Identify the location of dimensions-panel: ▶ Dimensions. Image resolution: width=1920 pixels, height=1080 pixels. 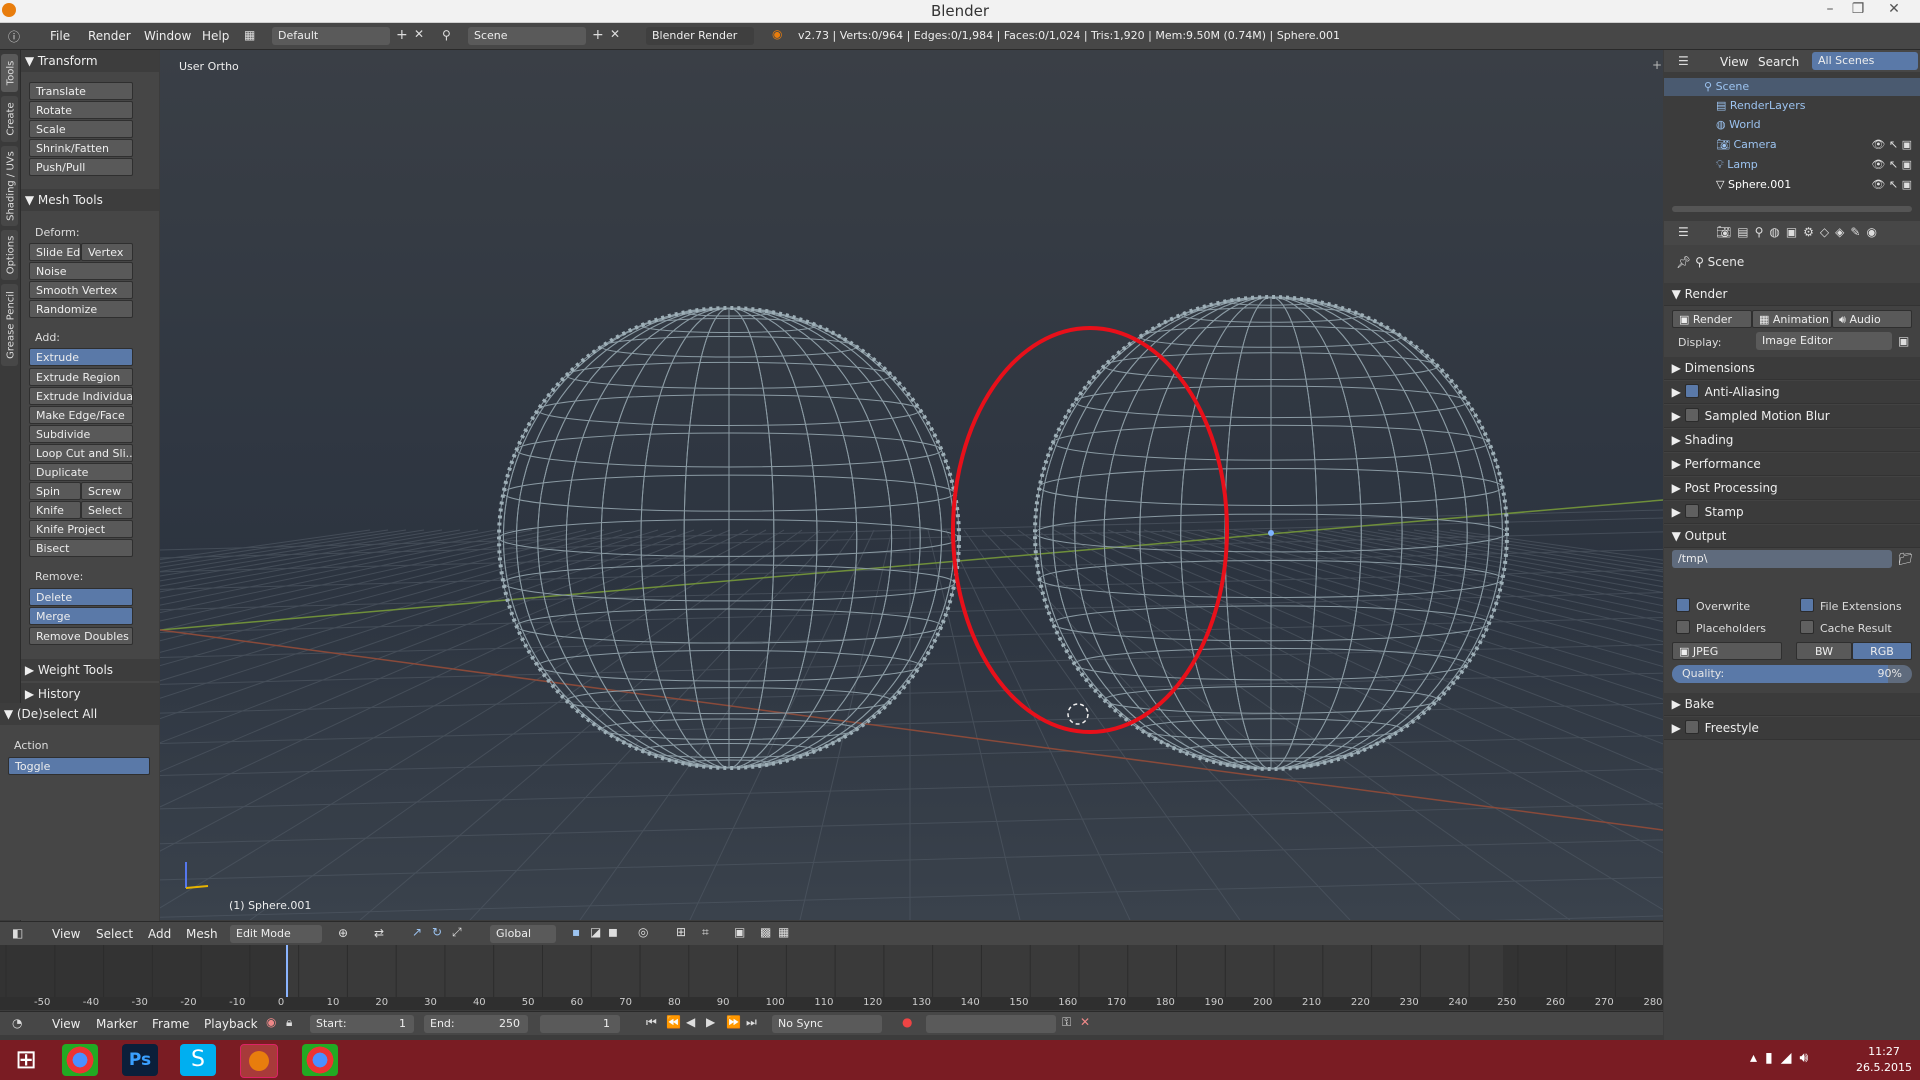
(1792, 368).